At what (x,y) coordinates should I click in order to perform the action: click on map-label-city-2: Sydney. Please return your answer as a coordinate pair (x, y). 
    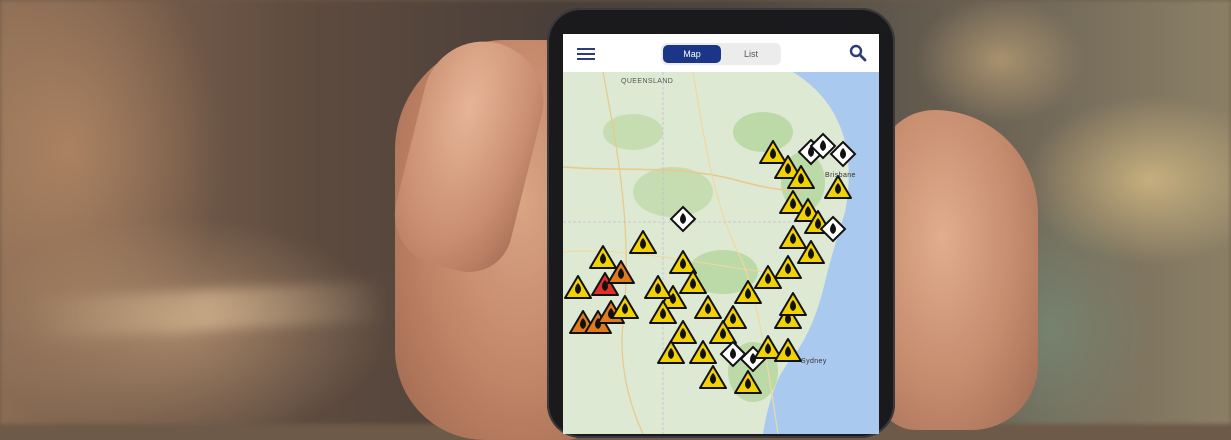
    Looking at the image, I should click on (814, 361).